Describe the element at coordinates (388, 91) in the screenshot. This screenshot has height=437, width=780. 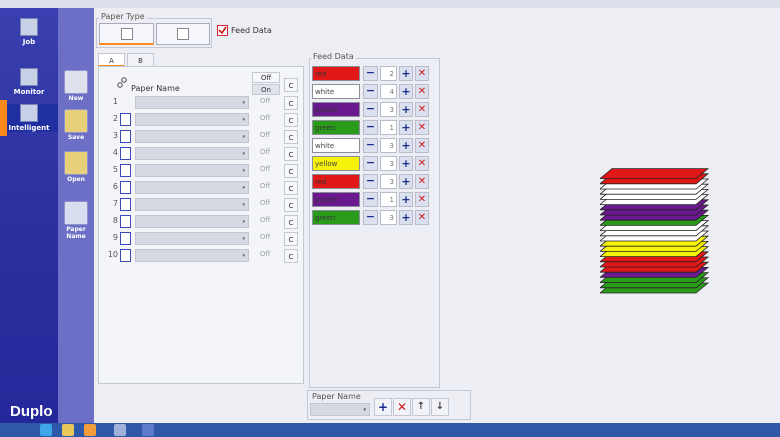
I see `feed-row-count: 4` at that location.